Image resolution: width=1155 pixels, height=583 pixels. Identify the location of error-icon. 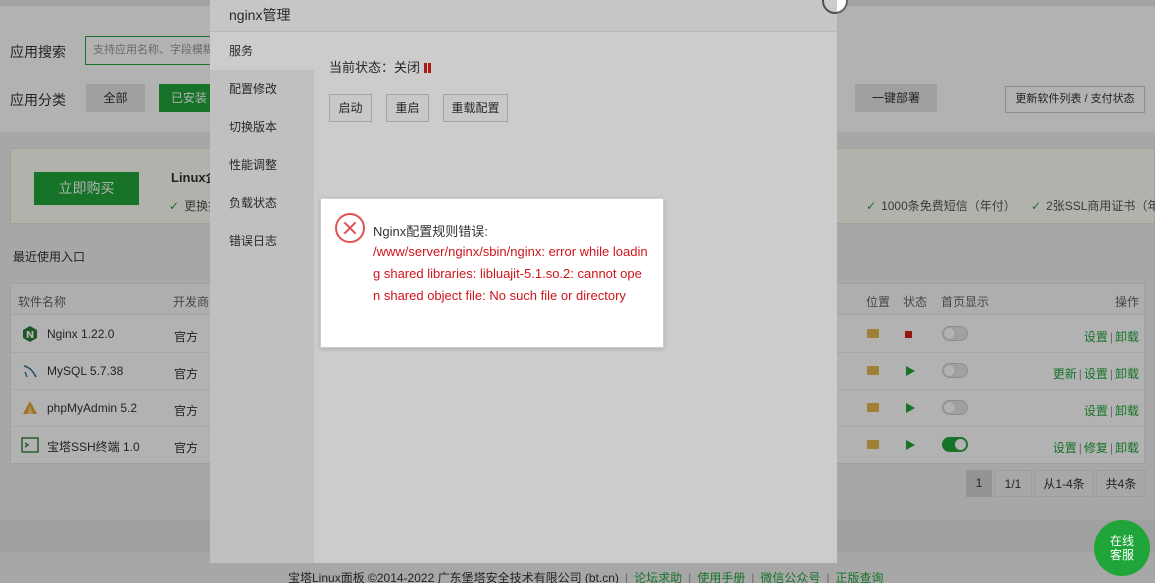
(350, 228).